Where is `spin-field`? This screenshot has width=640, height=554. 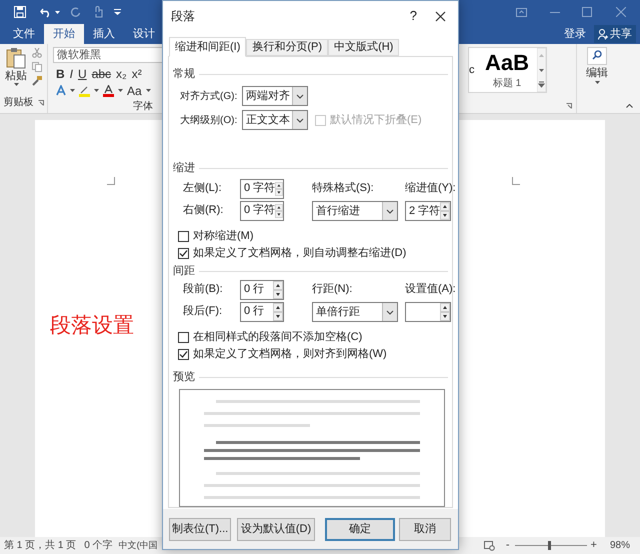
spin-field is located at coordinates (428, 312).